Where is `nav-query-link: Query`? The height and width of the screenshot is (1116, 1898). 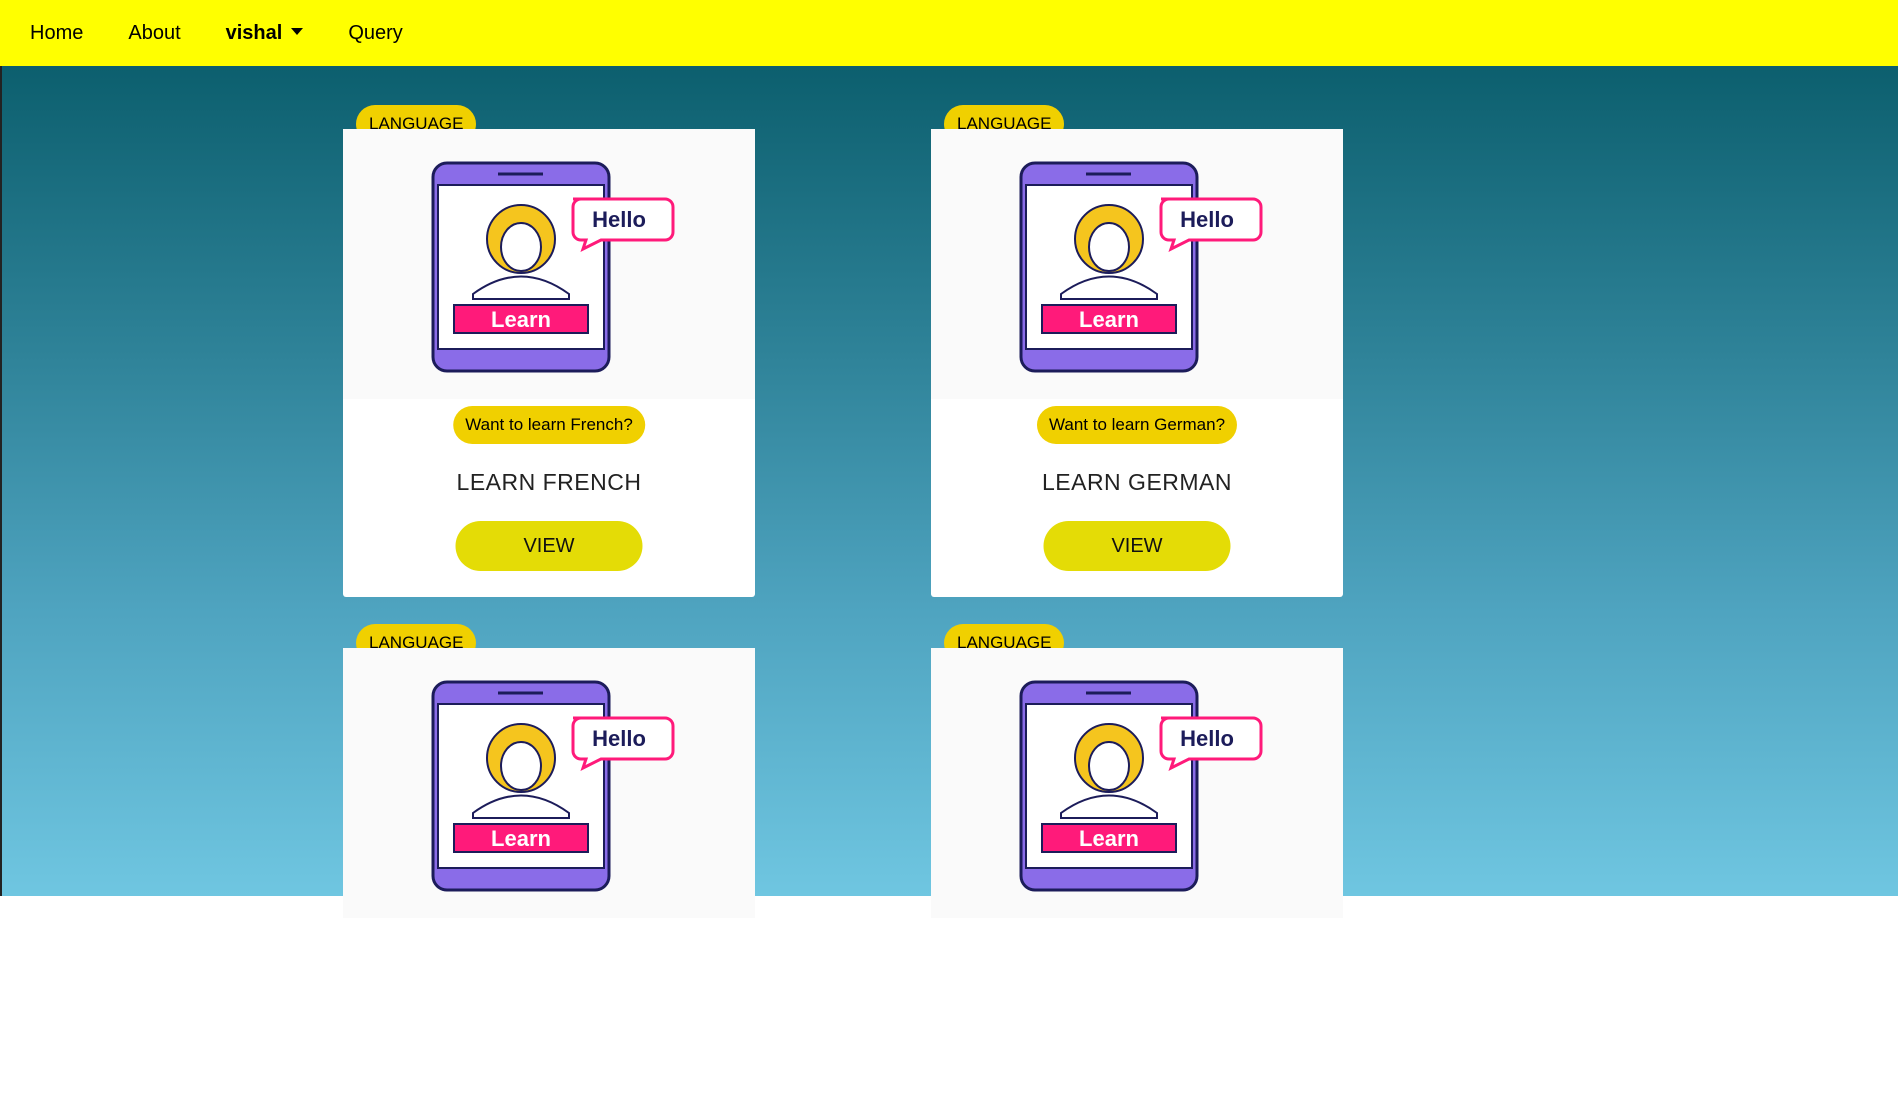
nav-query-link: Query is located at coordinates (375, 33).